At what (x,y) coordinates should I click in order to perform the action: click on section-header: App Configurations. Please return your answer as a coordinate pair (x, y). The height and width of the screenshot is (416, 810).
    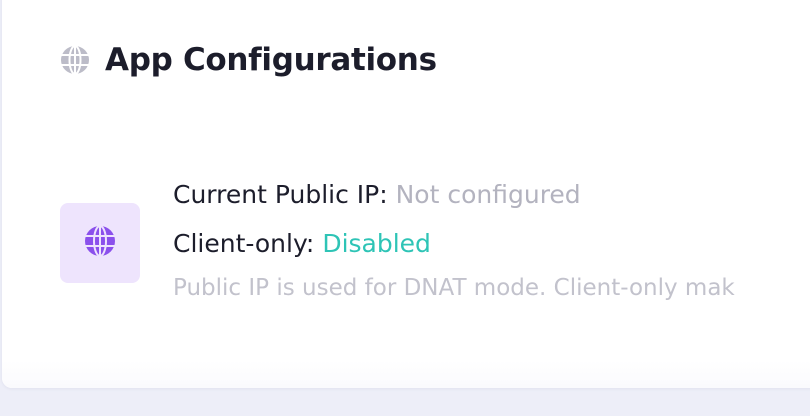
    Looking at the image, I should click on (248, 60).